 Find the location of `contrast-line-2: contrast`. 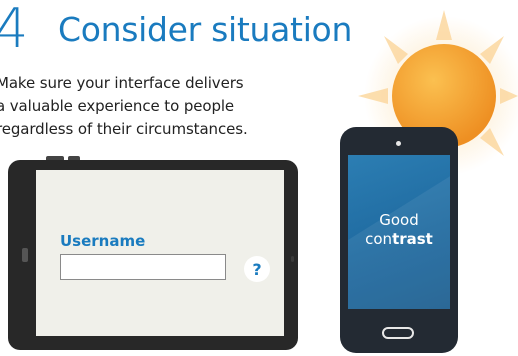

contrast-line-2: contrast is located at coordinates (399, 239).